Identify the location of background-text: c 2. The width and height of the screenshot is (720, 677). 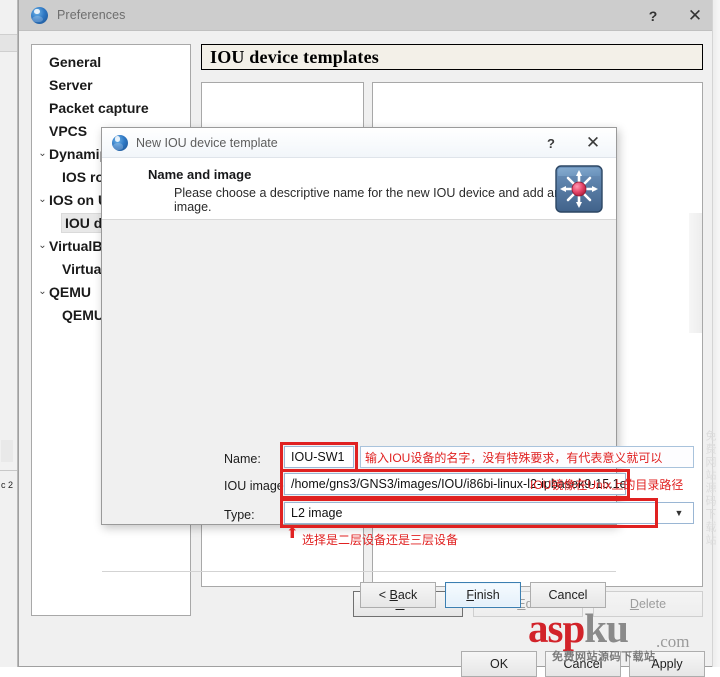
(7, 485).